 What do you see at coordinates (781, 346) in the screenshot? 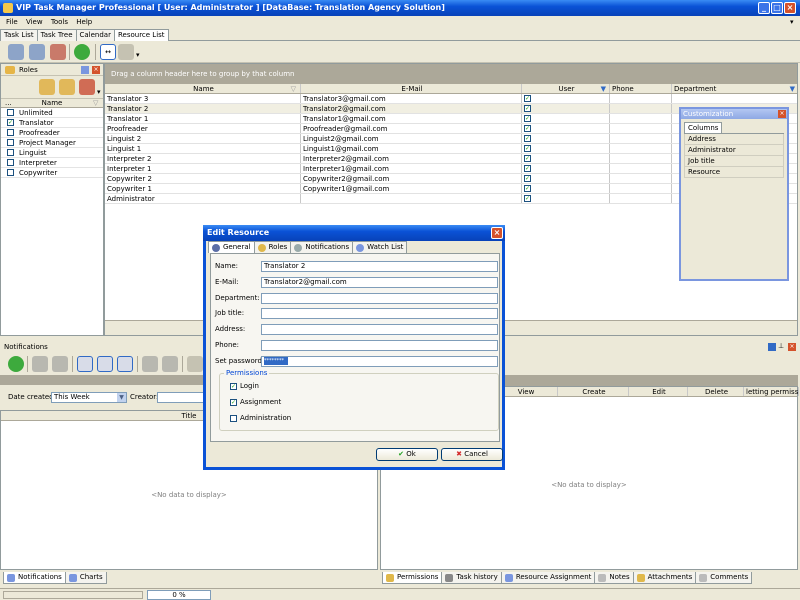
I see `pin-icon: ⊥` at bounding box center [781, 346].